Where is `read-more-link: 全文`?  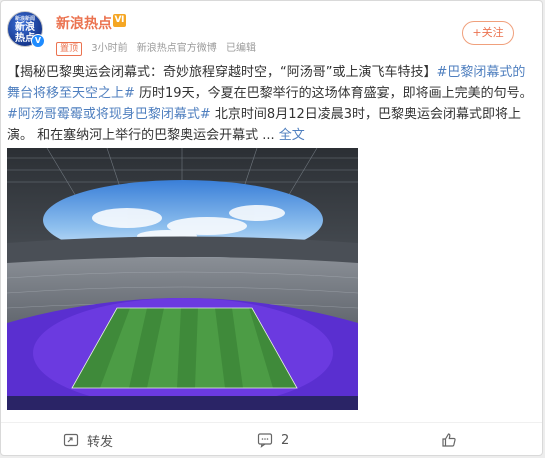
read-more-link: 全文 is located at coordinates (292, 135).